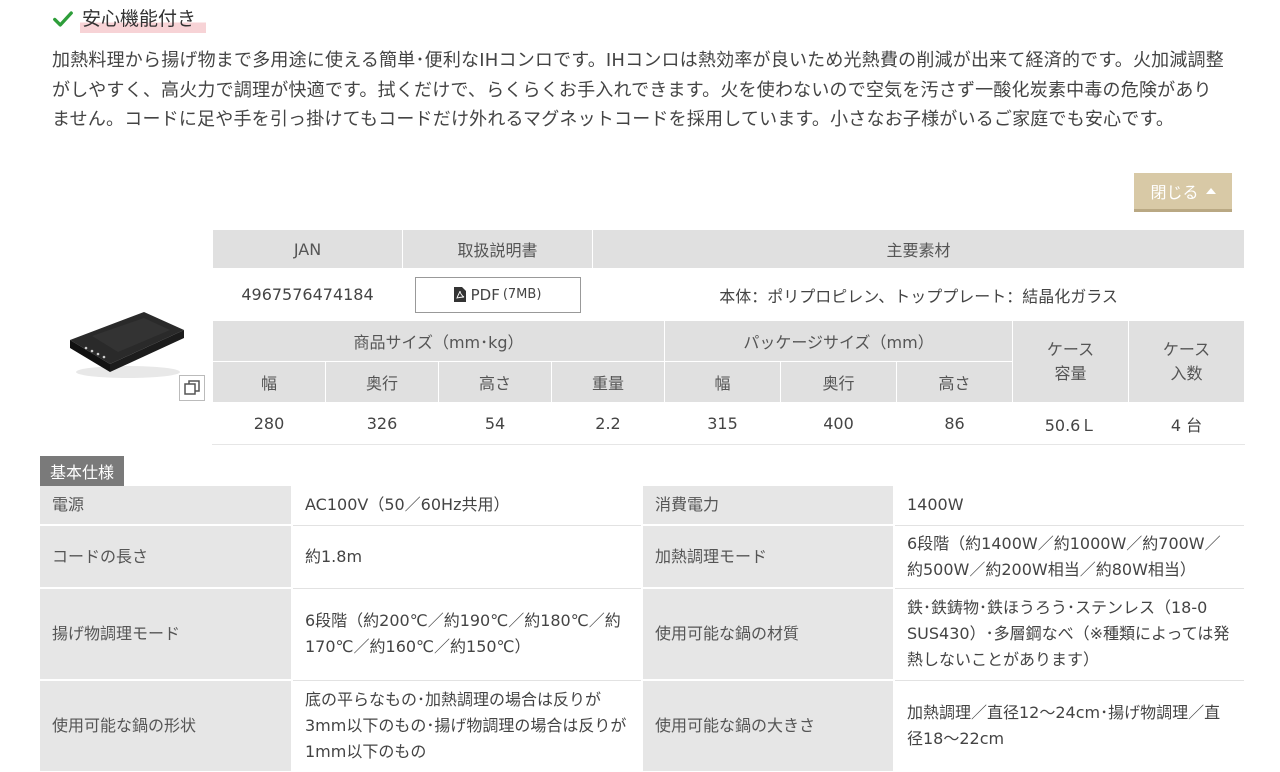 The width and height of the screenshot is (1280, 772). What do you see at coordinates (1187, 361) in the screenshot?
I see `case-count-header: ケース 入数` at bounding box center [1187, 361].